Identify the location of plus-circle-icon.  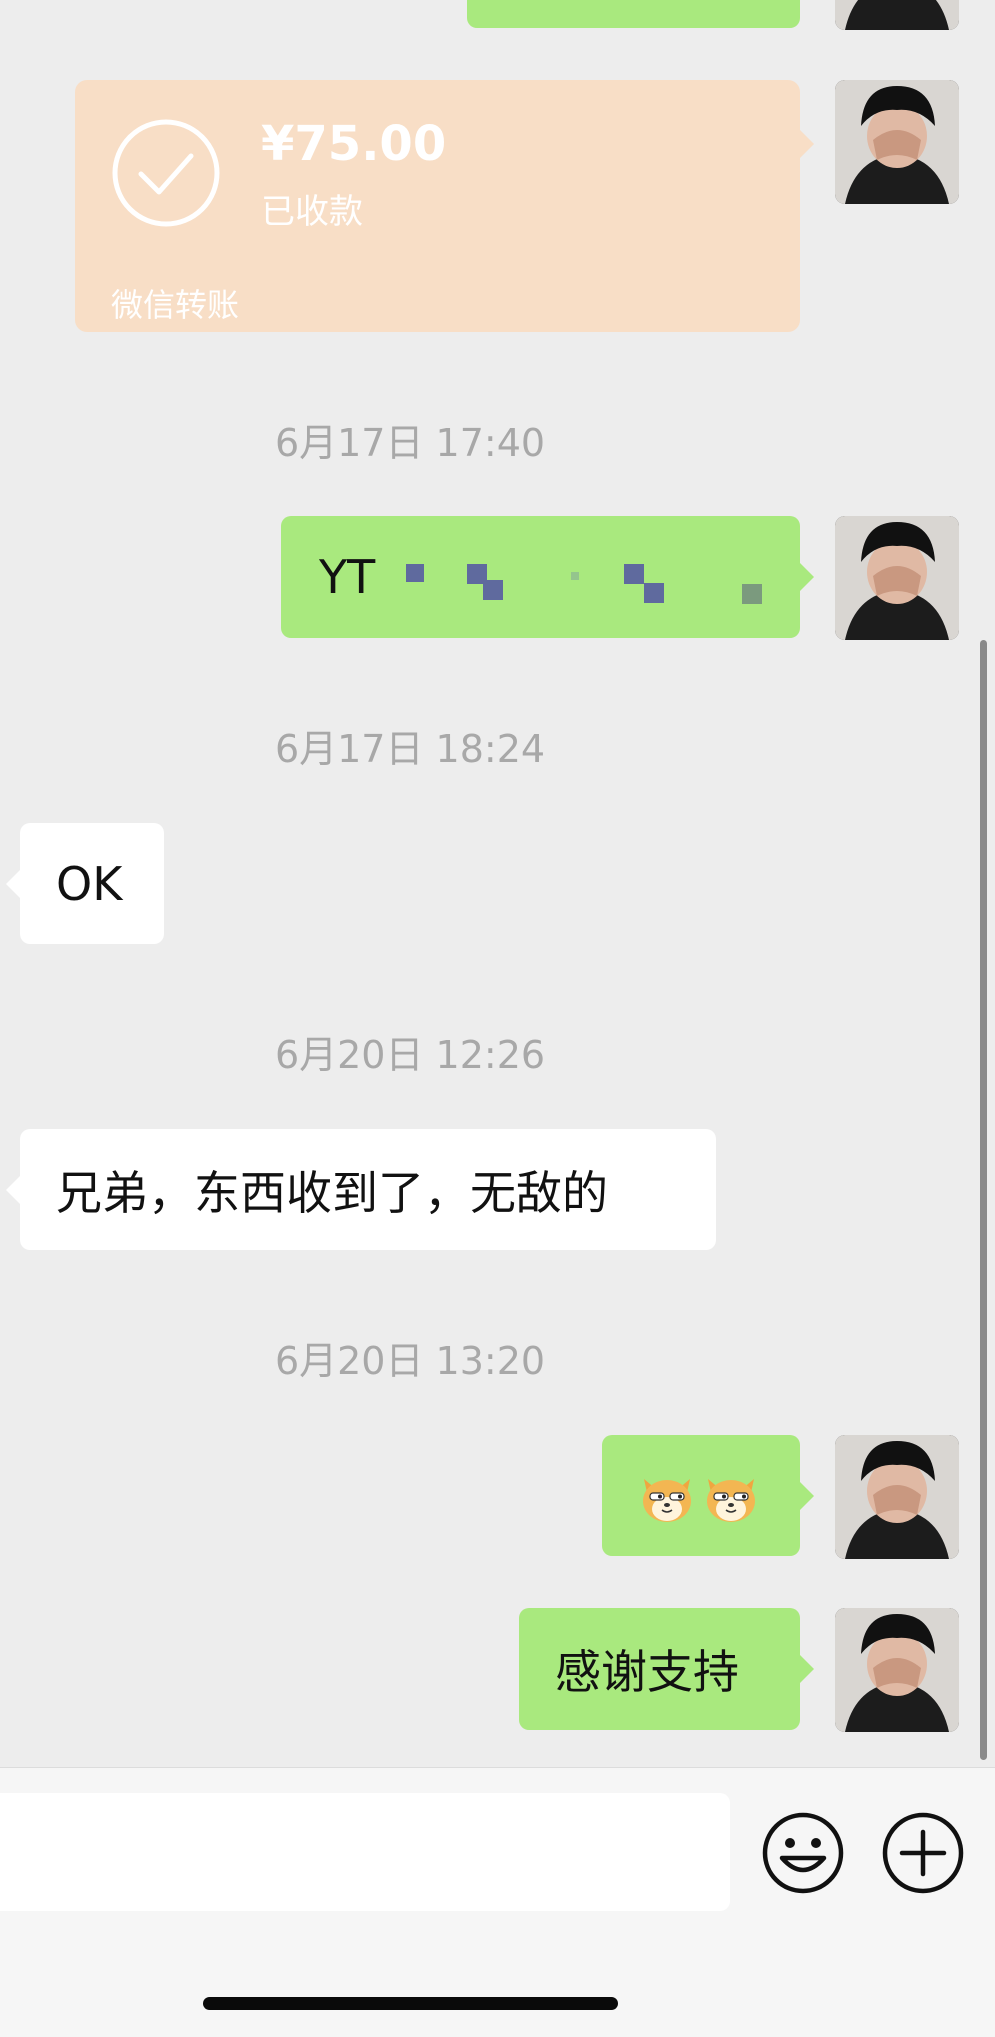
(923, 1853).